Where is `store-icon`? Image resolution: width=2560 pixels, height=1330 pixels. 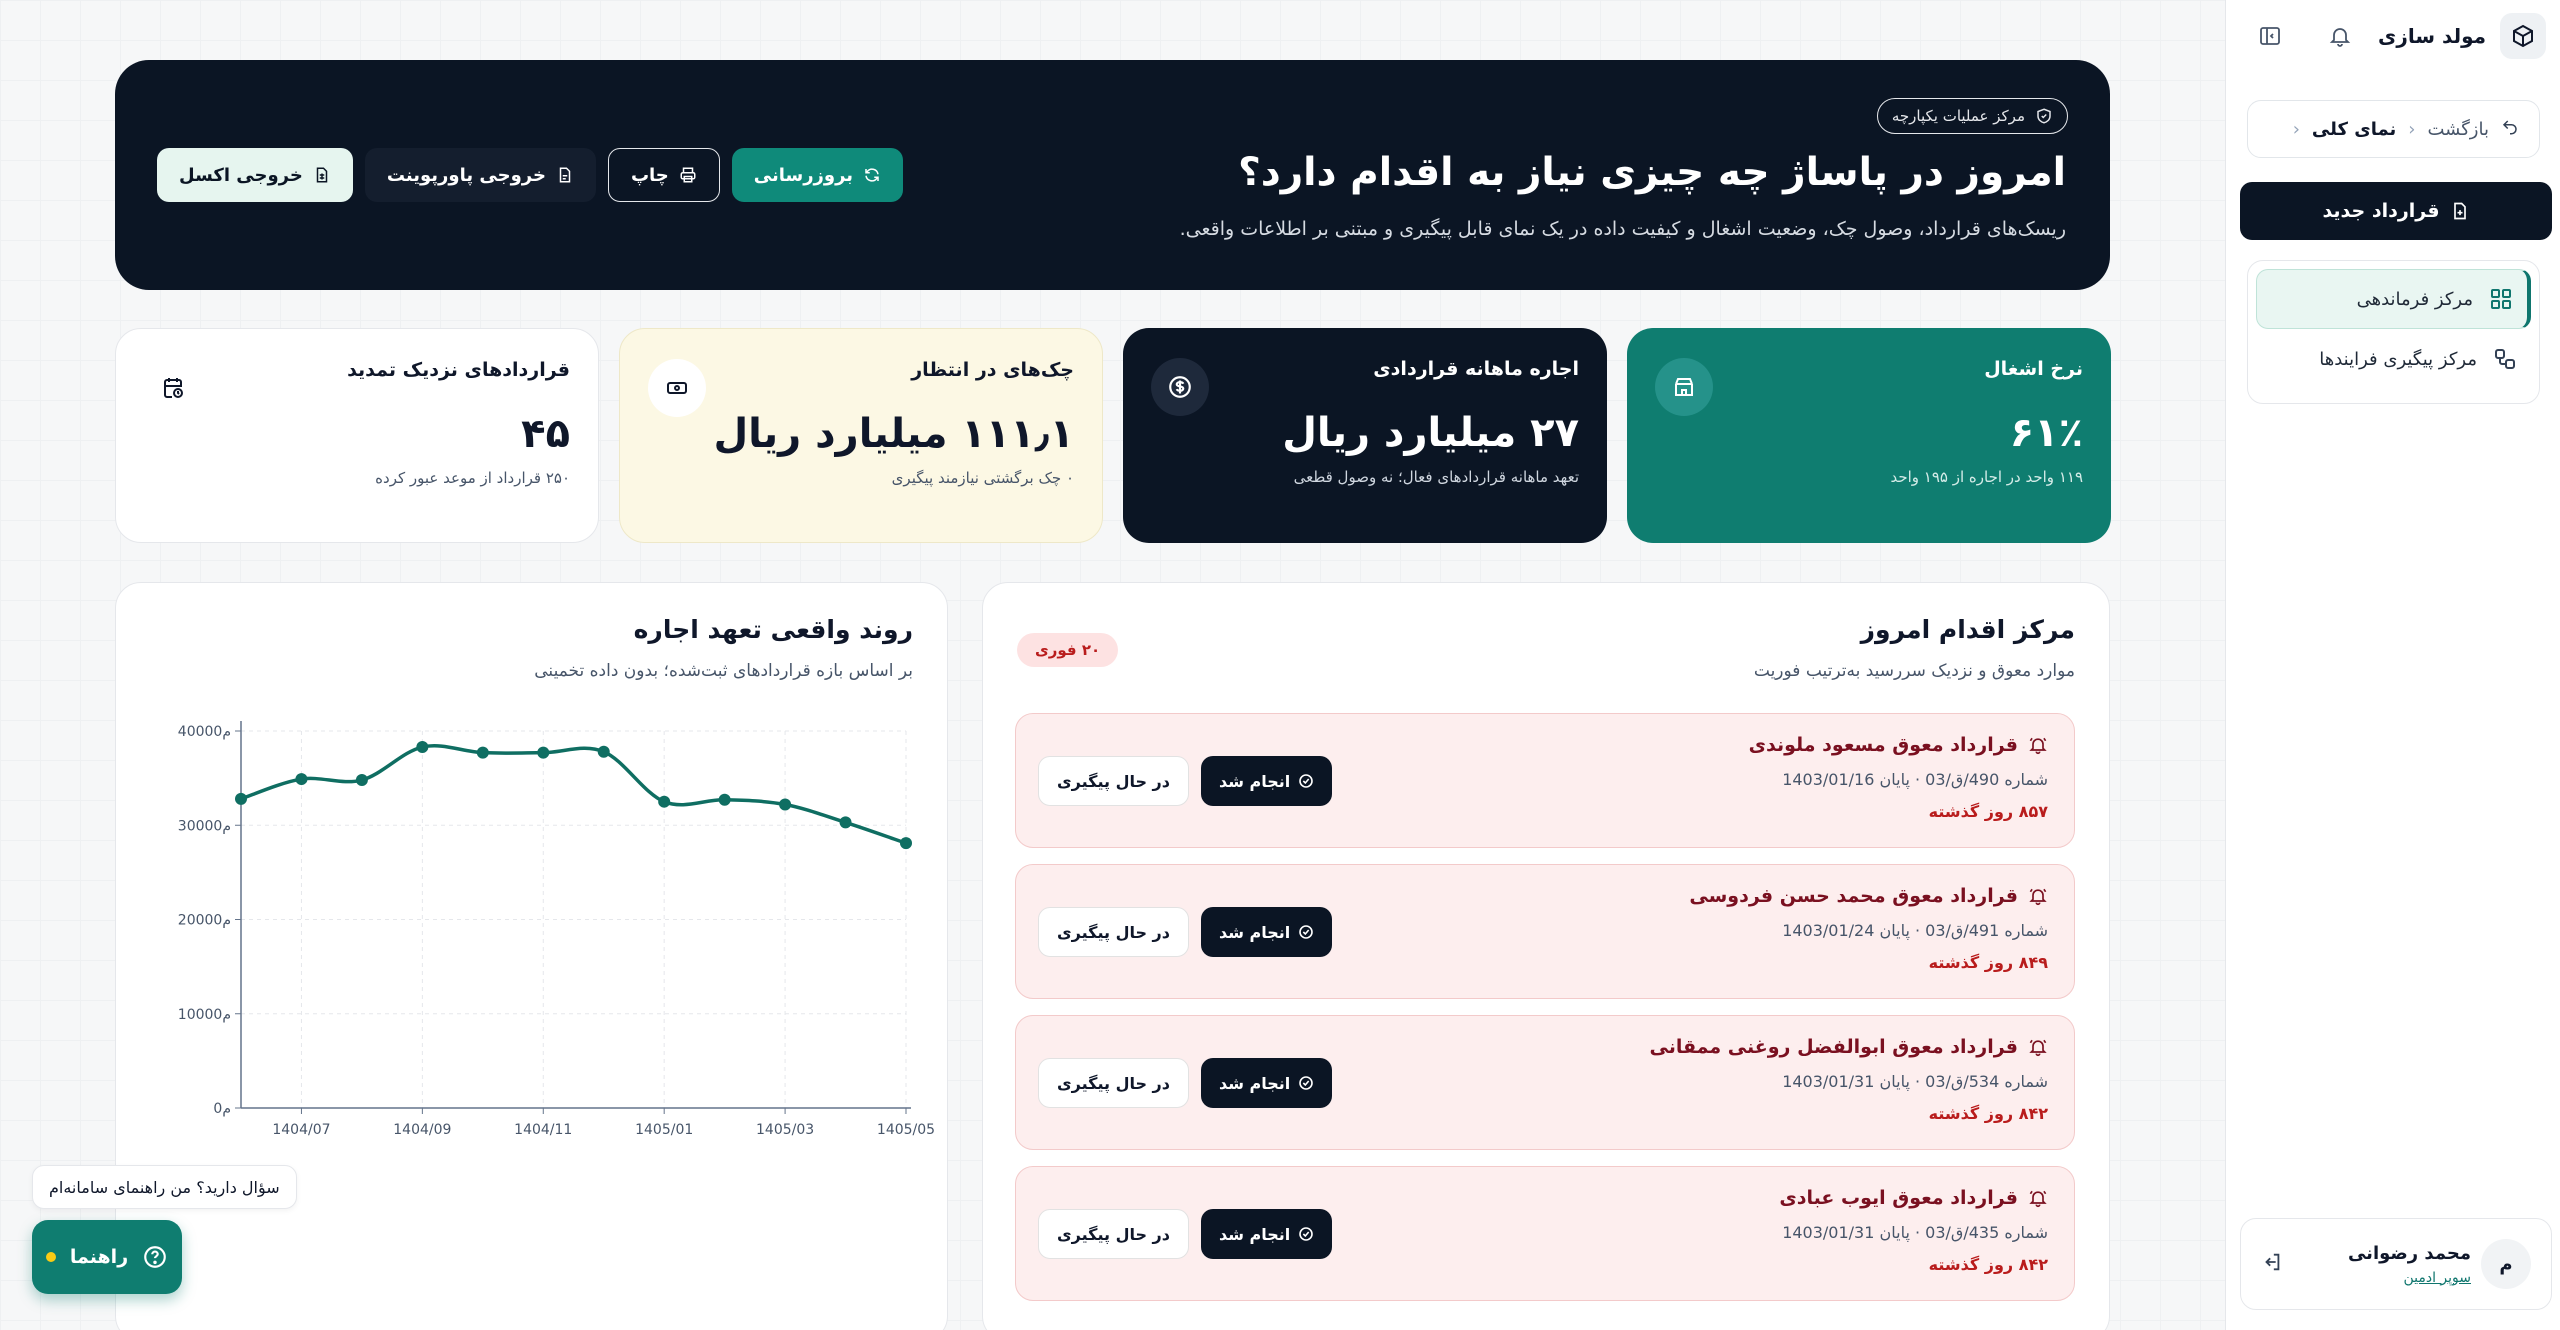 store-icon is located at coordinates (1684, 387).